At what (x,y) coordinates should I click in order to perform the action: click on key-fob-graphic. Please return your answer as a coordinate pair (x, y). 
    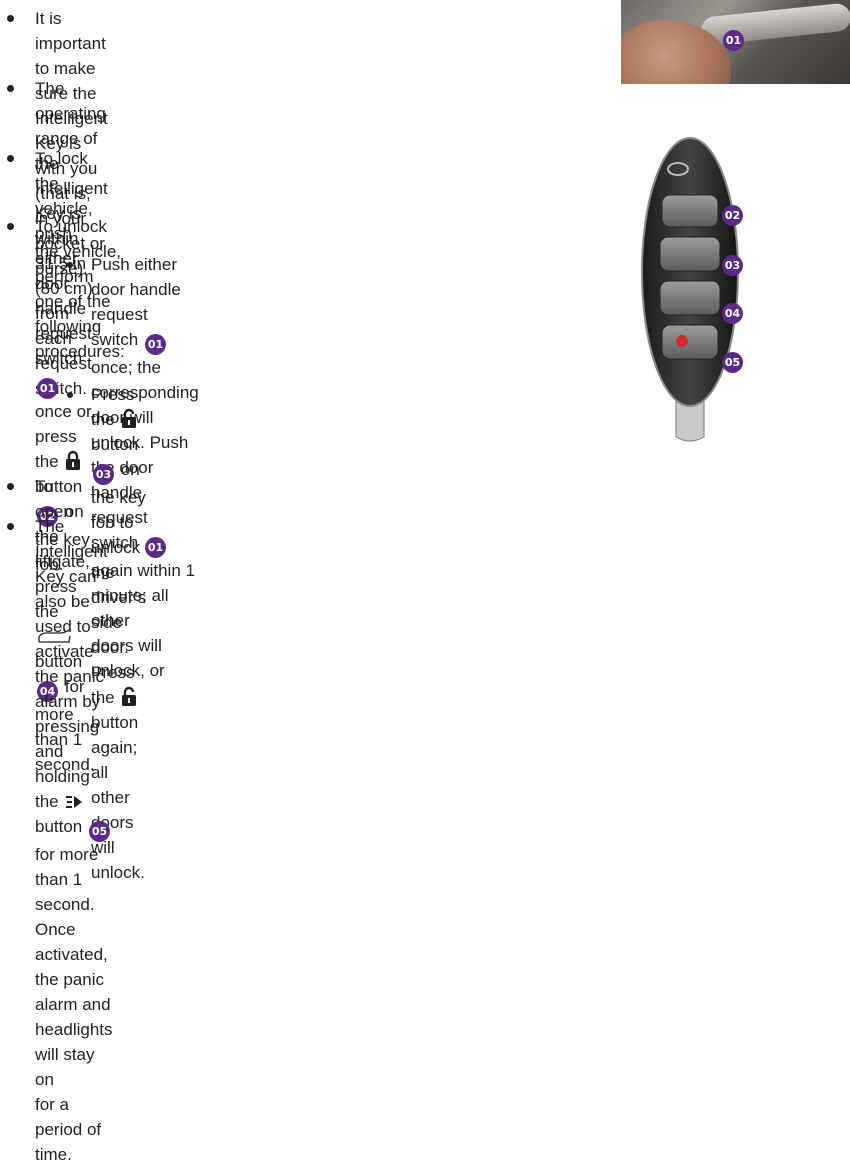
    Looking at the image, I should click on (690, 289).